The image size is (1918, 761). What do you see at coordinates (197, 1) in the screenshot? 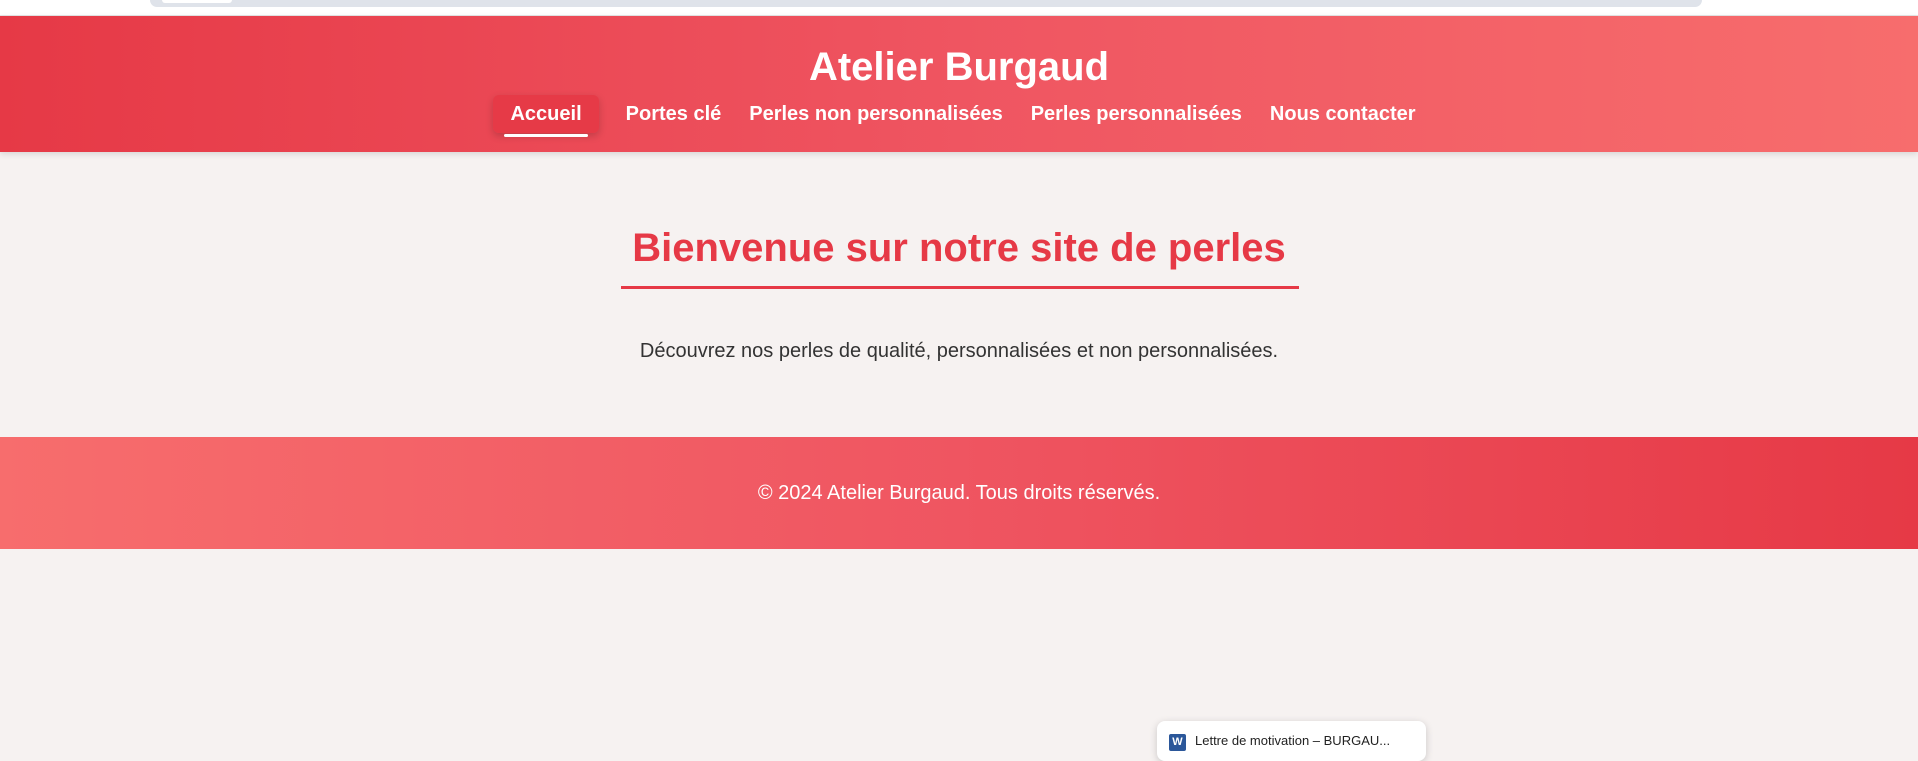
I see `browser-tab` at bounding box center [197, 1].